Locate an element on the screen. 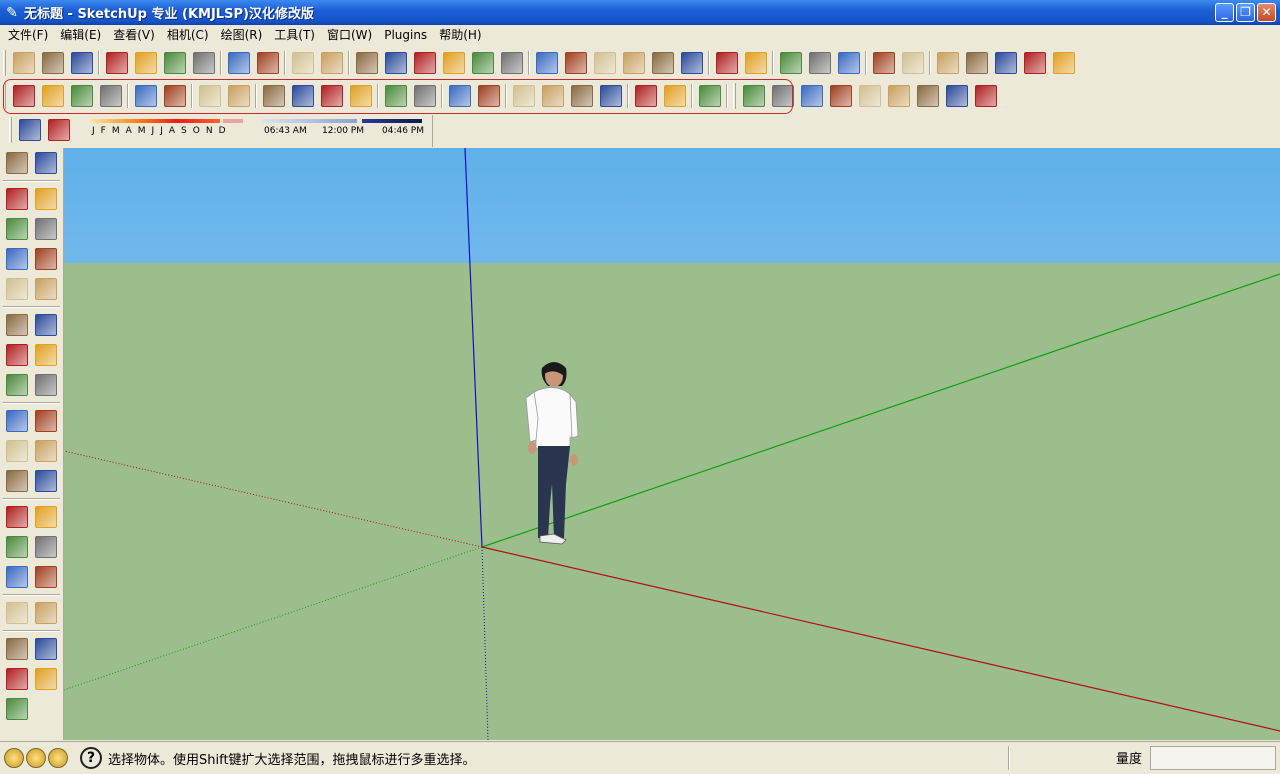 This screenshot has width=1280, height=774. clock-button is located at coordinates (869, 96).